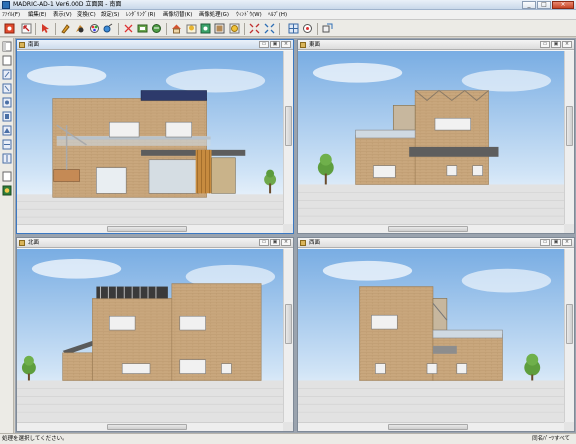  I want to click on palette-icon, so click(7, 190).